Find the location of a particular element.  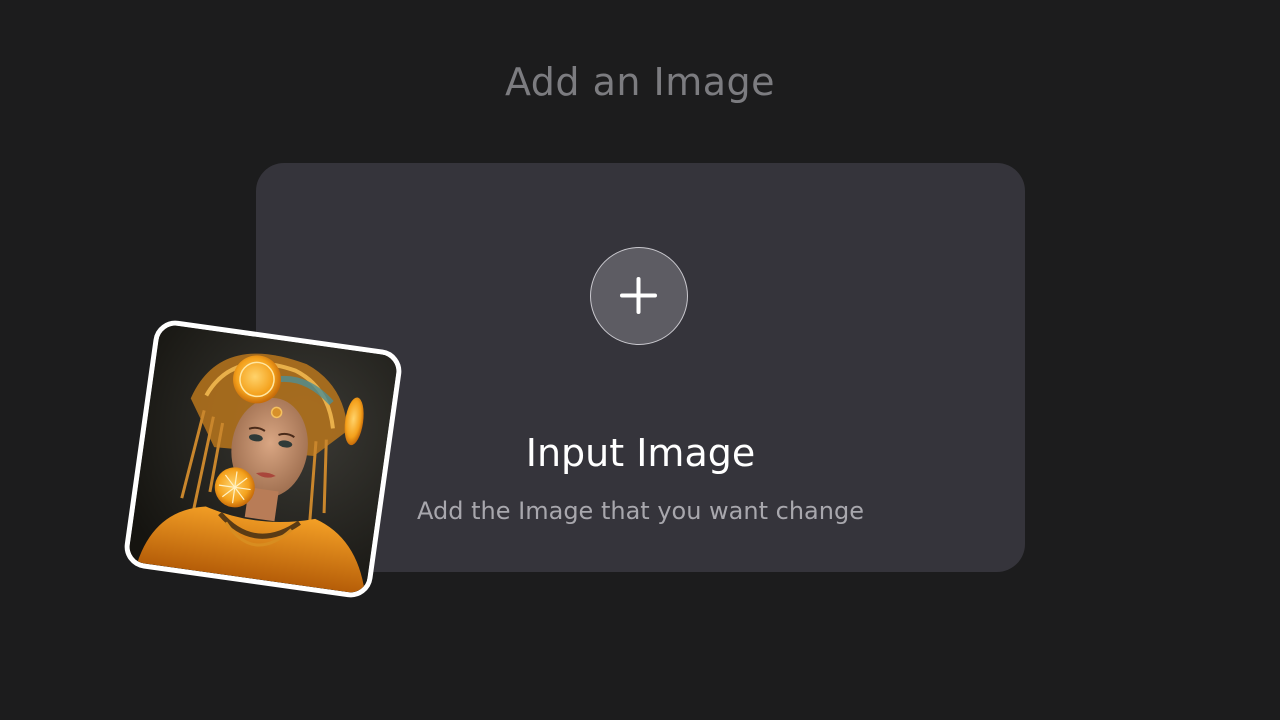

add-image-button is located at coordinates (639, 296).